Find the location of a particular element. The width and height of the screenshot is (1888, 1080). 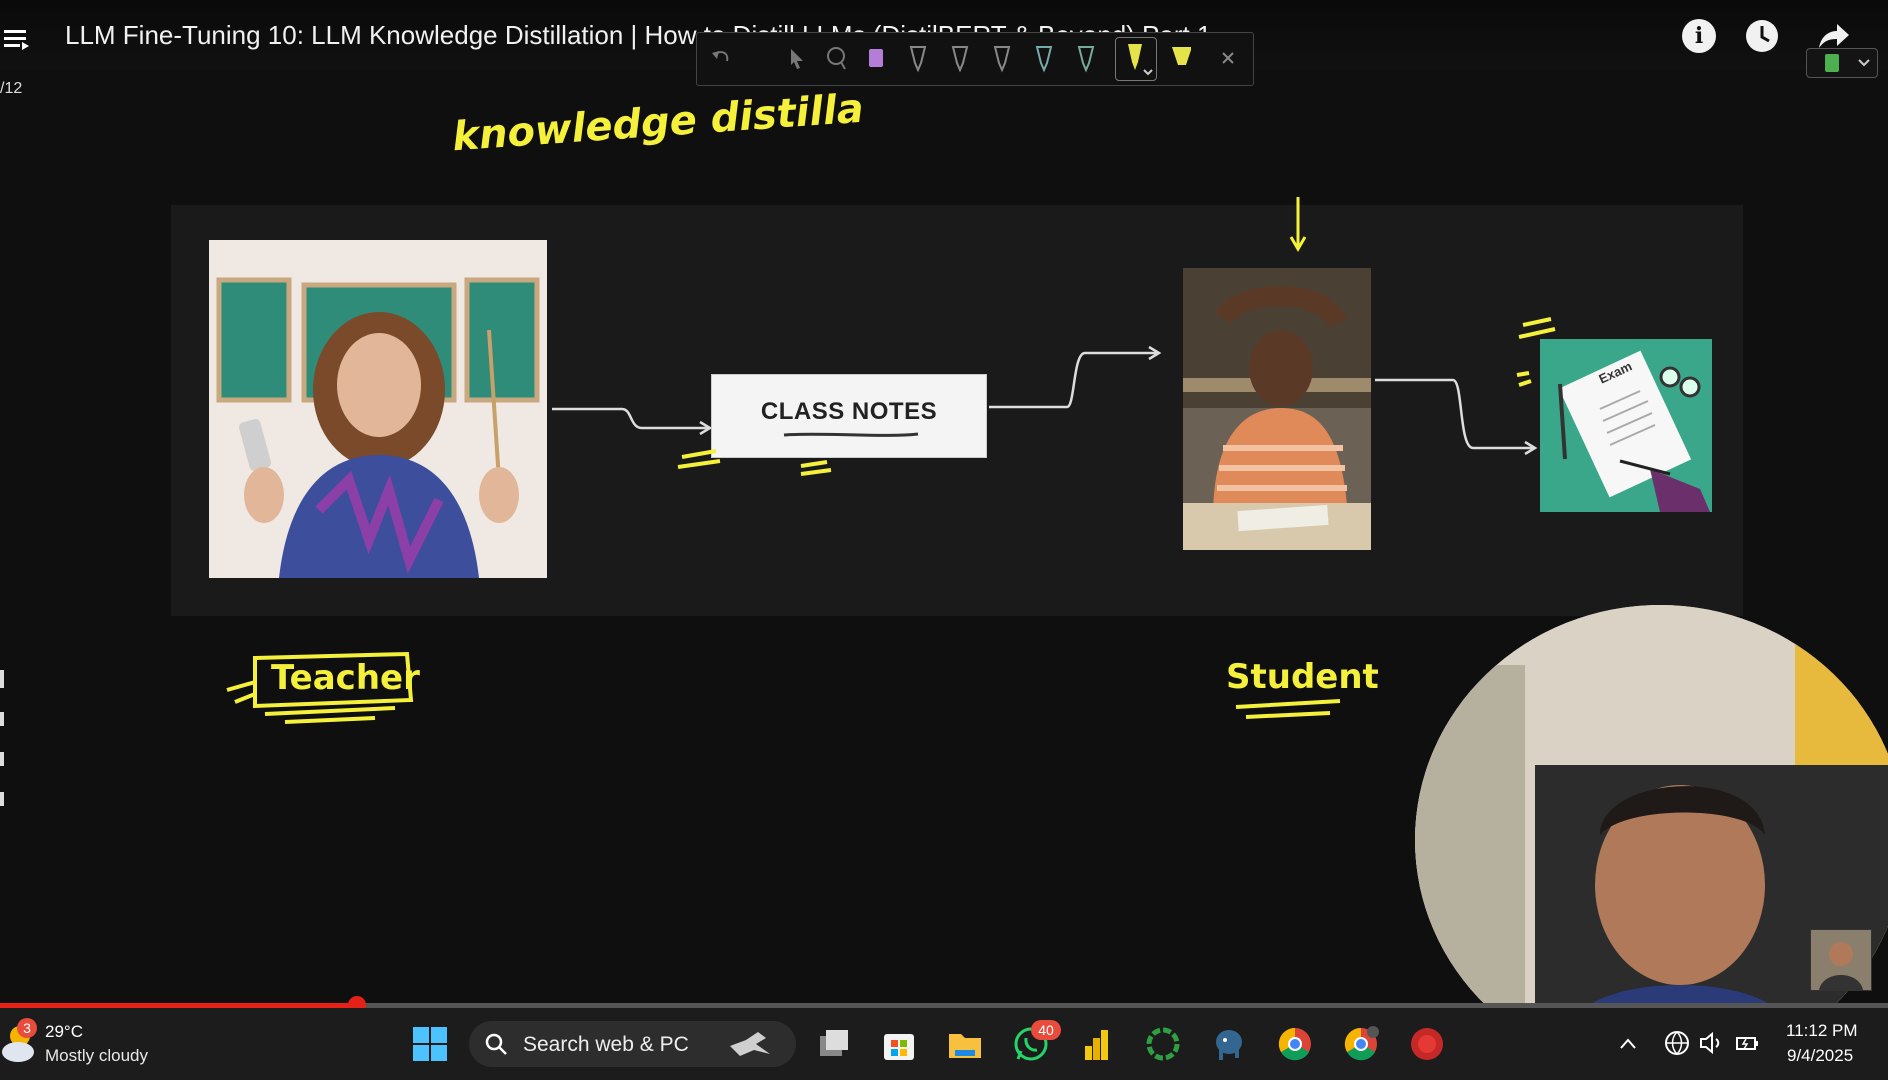

pen-color-picker is located at coordinates (1842, 63).